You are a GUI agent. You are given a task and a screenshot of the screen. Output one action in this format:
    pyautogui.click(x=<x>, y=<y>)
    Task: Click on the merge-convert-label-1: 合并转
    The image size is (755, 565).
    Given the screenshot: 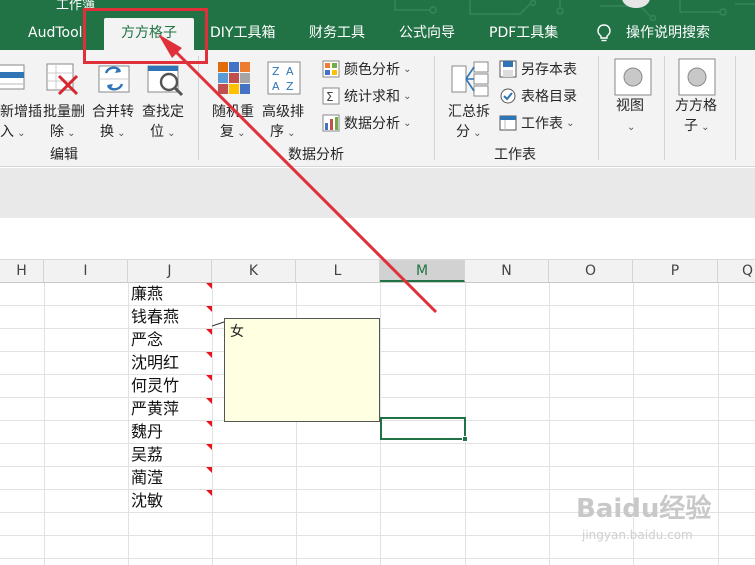 What is the action you would take?
    pyautogui.click(x=113, y=112)
    